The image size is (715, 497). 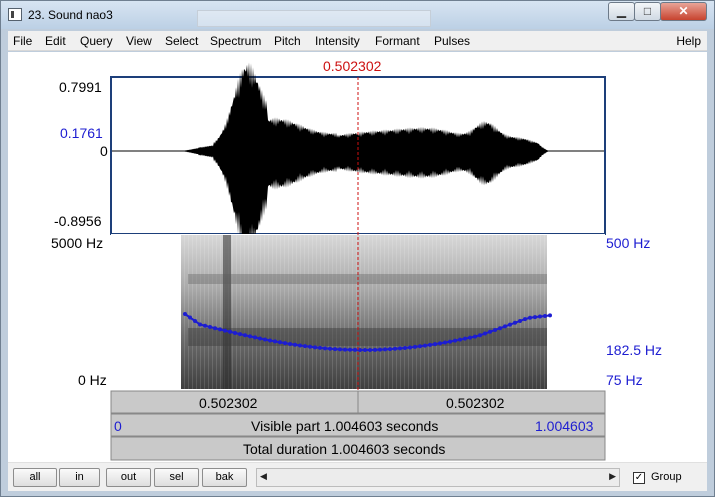 I want to click on time-right-value: 0.502302, so click(x=475, y=403).